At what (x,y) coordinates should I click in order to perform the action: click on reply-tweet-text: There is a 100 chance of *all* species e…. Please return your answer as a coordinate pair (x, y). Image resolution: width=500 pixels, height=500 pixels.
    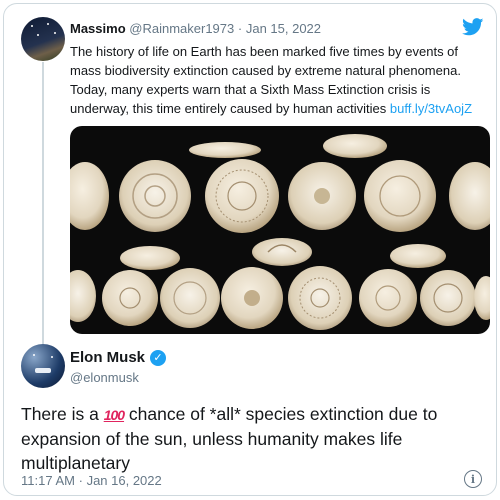
    Looking at the image, I should click on (241, 438).